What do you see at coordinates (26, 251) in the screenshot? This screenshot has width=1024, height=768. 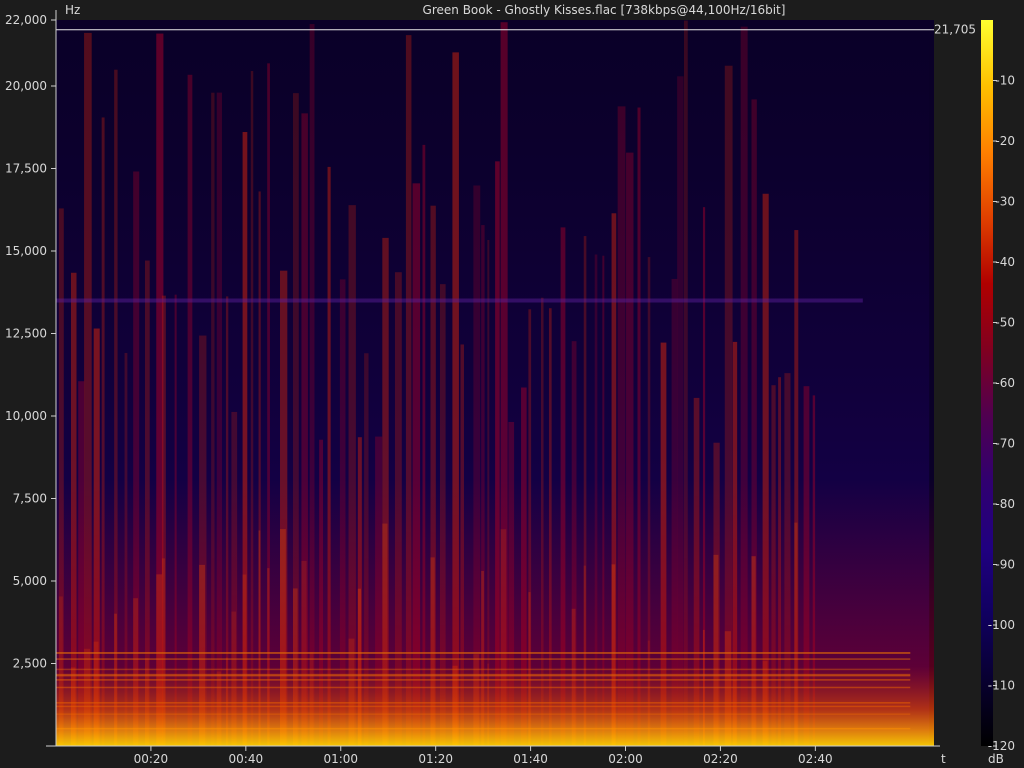 I see `y-tick-label: 15,000` at bounding box center [26, 251].